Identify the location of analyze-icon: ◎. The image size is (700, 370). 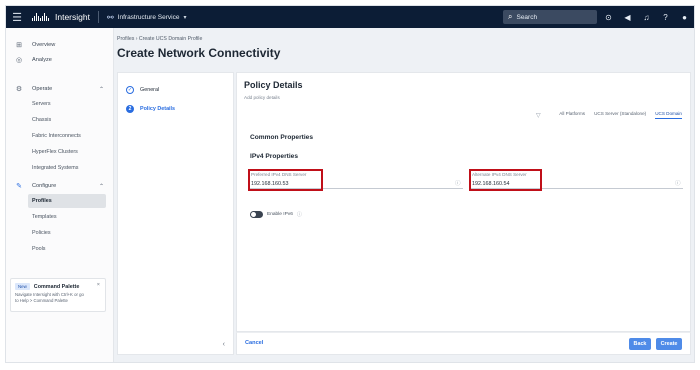
(19, 60).